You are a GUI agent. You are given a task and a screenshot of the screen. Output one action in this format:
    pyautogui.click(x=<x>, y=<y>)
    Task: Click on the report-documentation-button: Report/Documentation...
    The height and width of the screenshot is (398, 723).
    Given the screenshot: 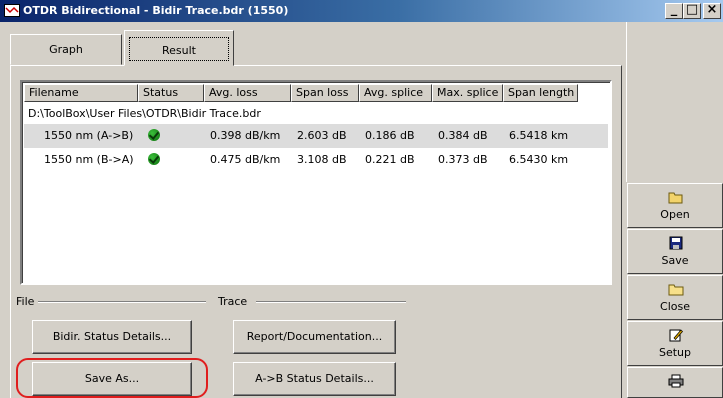 What is the action you would take?
    pyautogui.click(x=314, y=337)
    